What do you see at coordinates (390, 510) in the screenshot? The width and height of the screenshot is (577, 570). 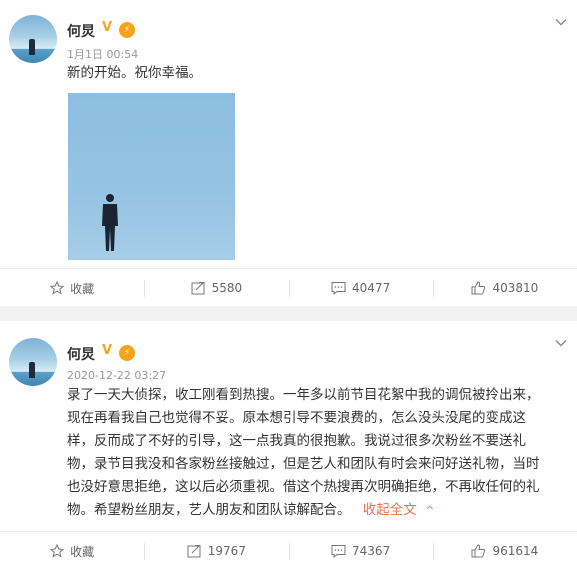 I see `collapse-link: 收起全文` at bounding box center [390, 510].